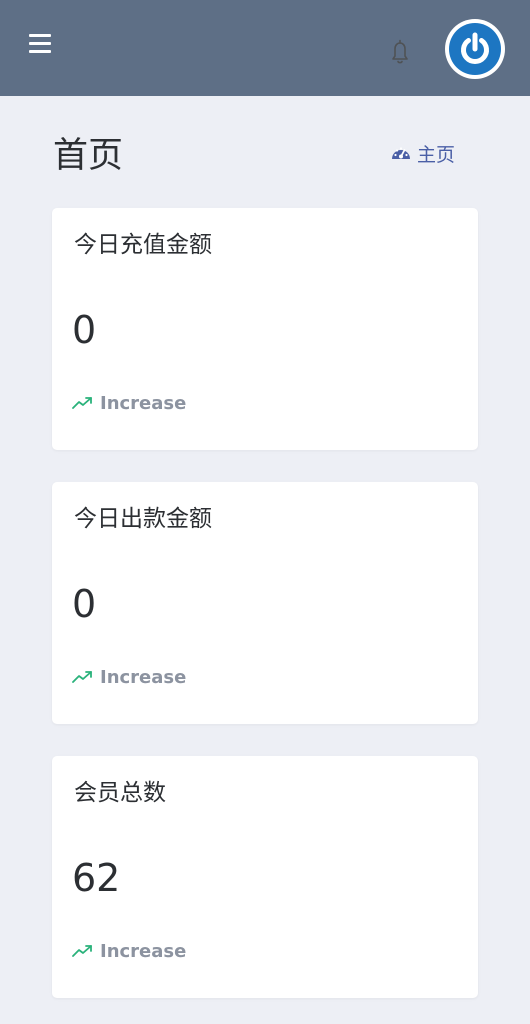 This screenshot has width=530, height=1024. What do you see at coordinates (143, 245) in the screenshot?
I see `stat-card-title: 今日充值金额` at bounding box center [143, 245].